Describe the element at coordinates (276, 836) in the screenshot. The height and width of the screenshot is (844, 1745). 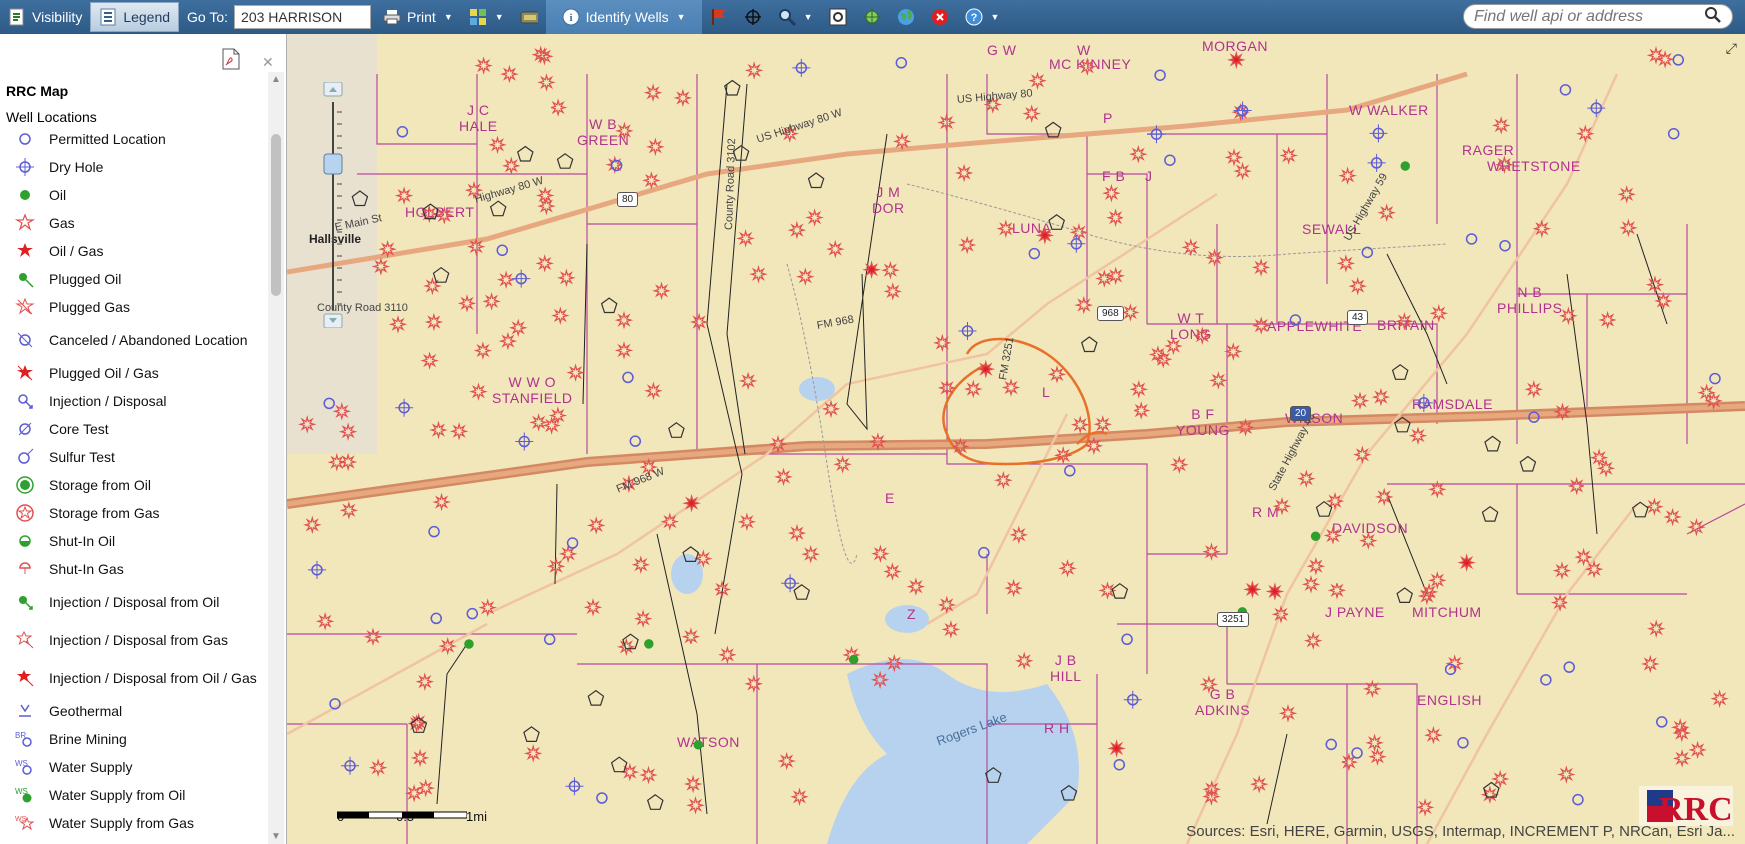
I see `scroll-down-icon: ▼` at that location.